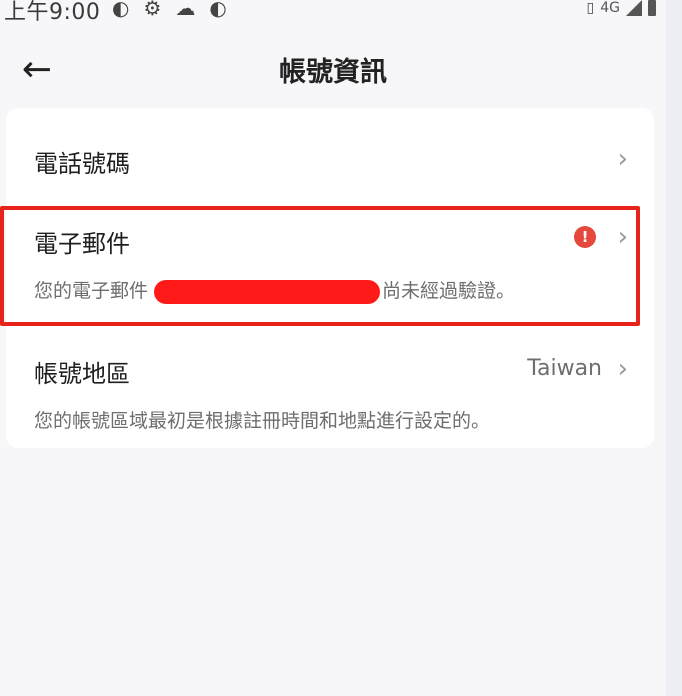 Image resolution: width=682 pixels, height=696 pixels. I want to click on redaction-mark, so click(267, 291).